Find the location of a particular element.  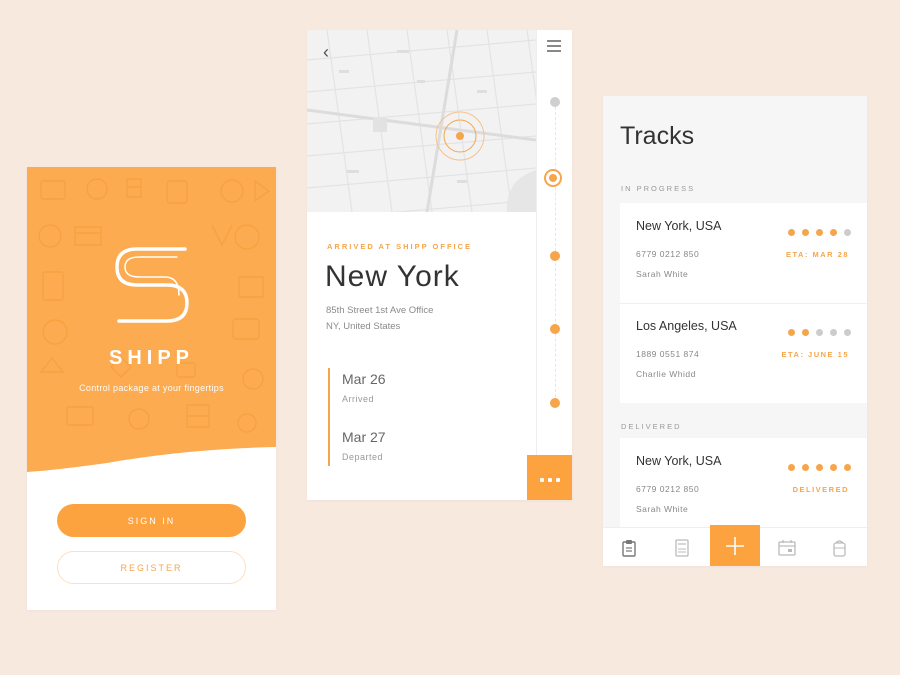

tab-add is located at coordinates (735, 545).